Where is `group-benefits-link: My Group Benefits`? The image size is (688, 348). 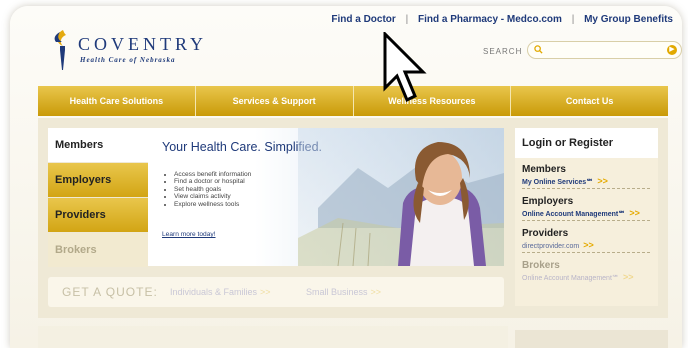 group-benefits-link: My Group Benefits is located at coordinates (628, 19).